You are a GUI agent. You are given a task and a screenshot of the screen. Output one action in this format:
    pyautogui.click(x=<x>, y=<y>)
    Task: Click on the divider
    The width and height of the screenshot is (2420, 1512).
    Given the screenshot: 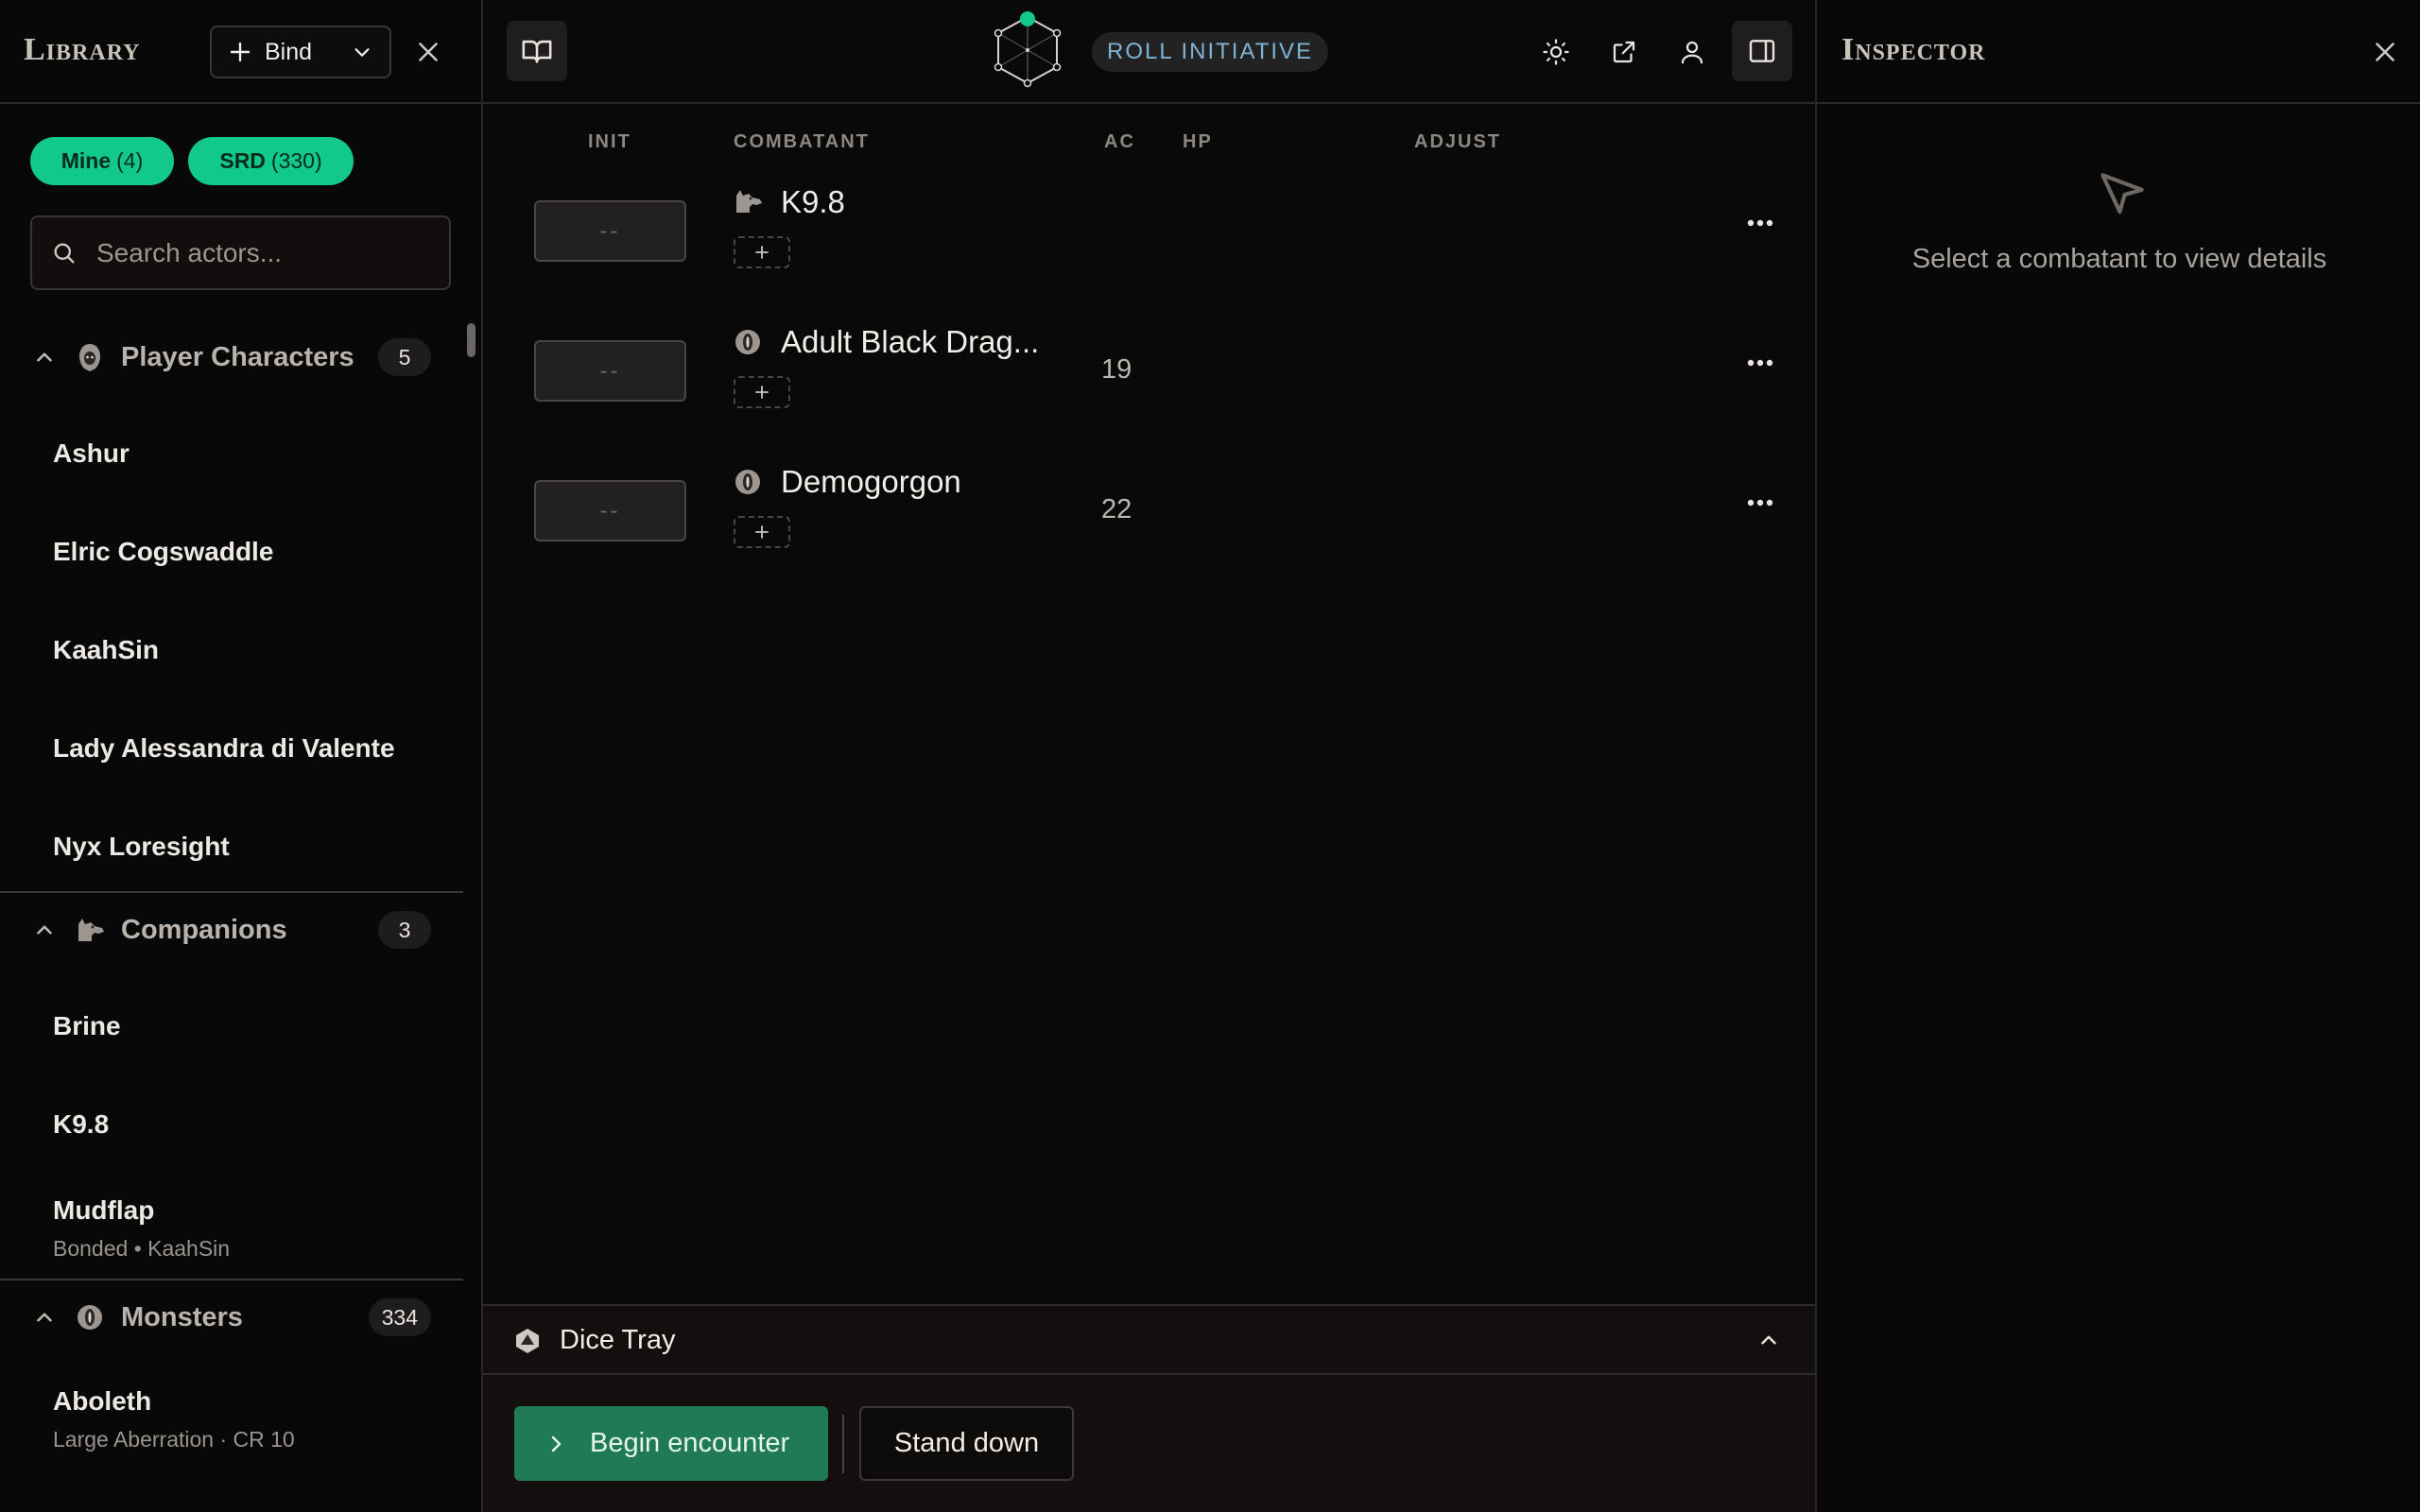 What is the action you would take?
    pyautogui.click(x=843, y=1444)
    